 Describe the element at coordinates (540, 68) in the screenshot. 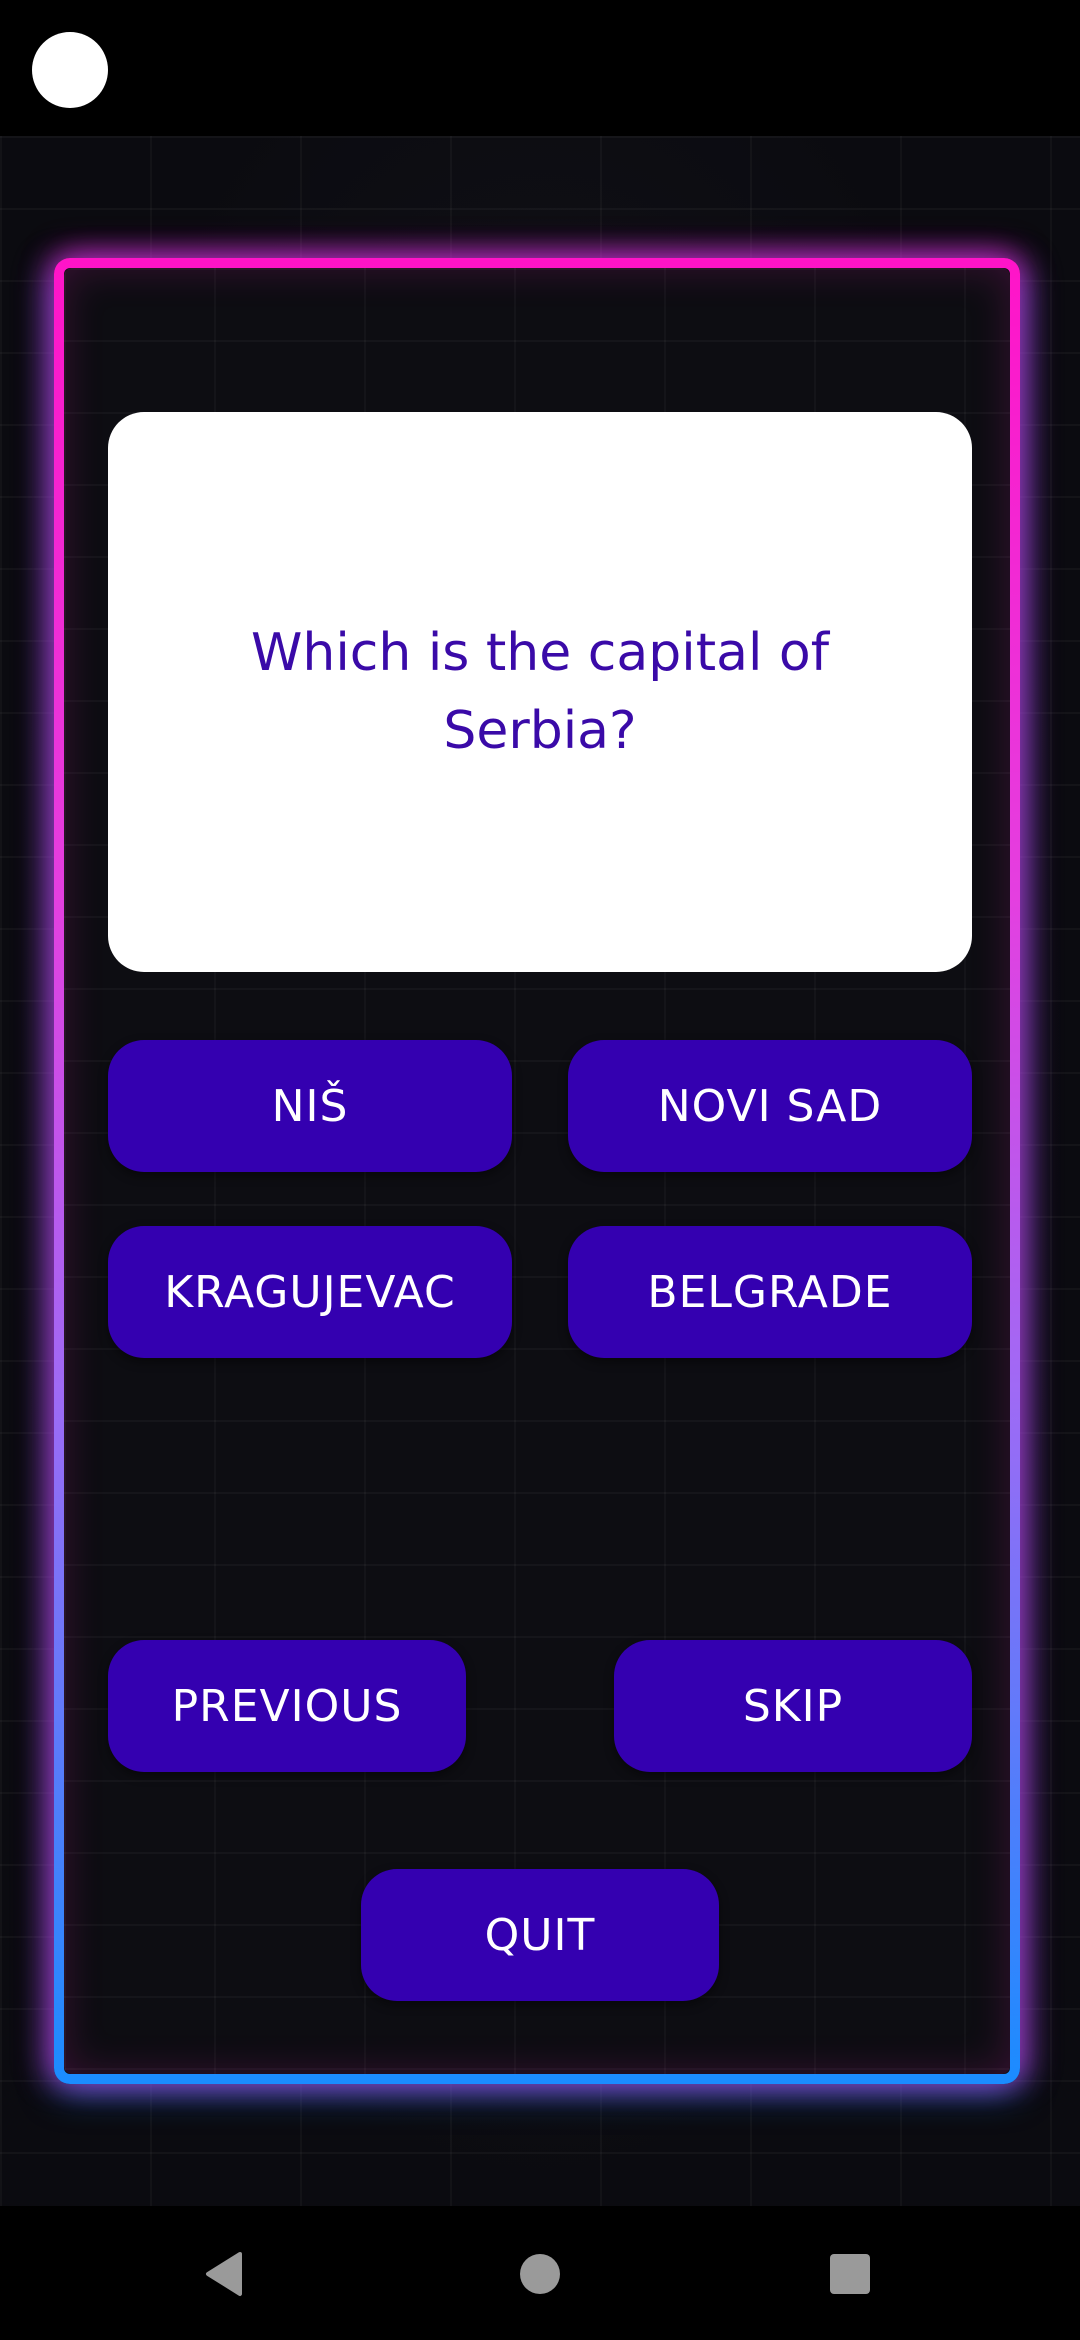

I see `status-bar` at that location.